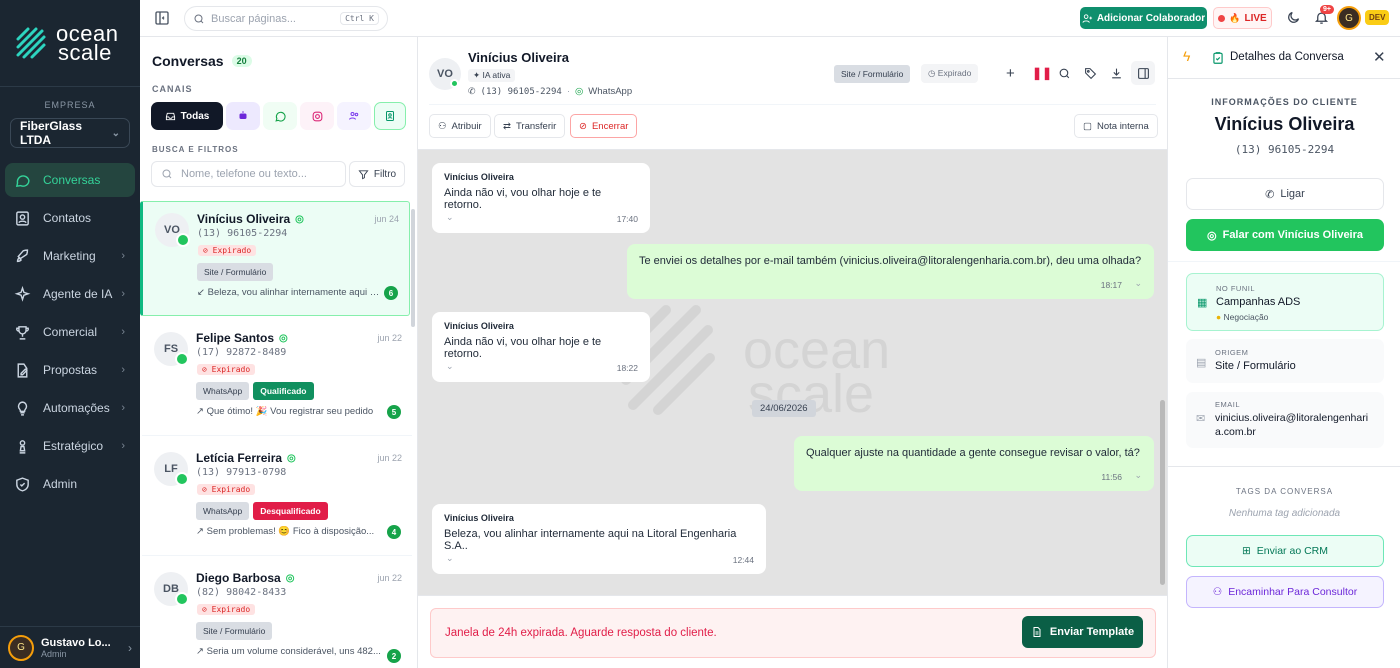 This screenshot has width=1400, height=668. I want to click on page-search-input: Buscar páginas... Ctrl K, so click(286, 18).